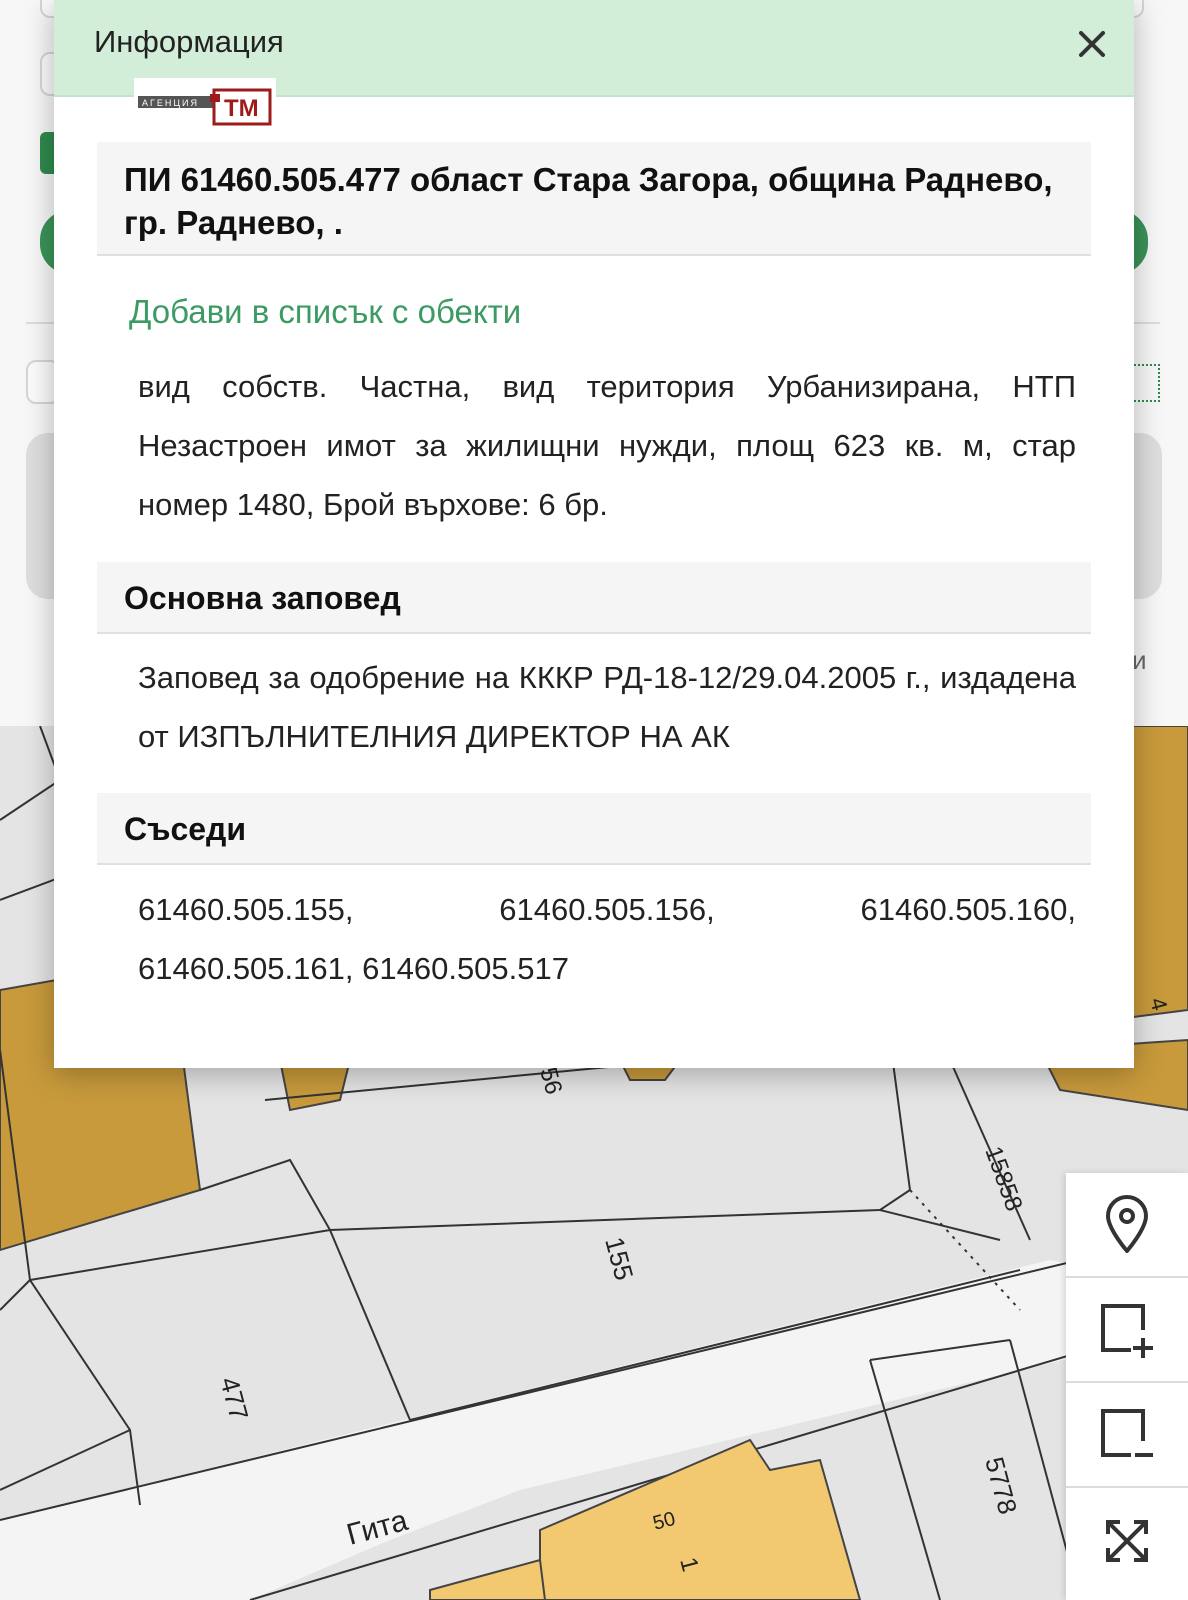  I want to click on expand-icon, so click(1127, 1540).